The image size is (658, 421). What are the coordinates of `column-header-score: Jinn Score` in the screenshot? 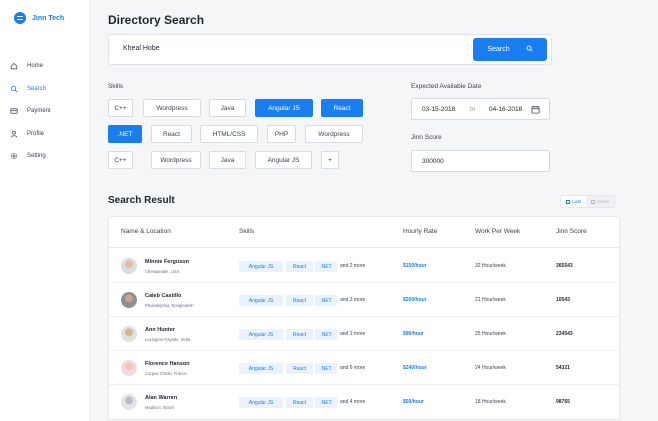 It's located at (571, 231).